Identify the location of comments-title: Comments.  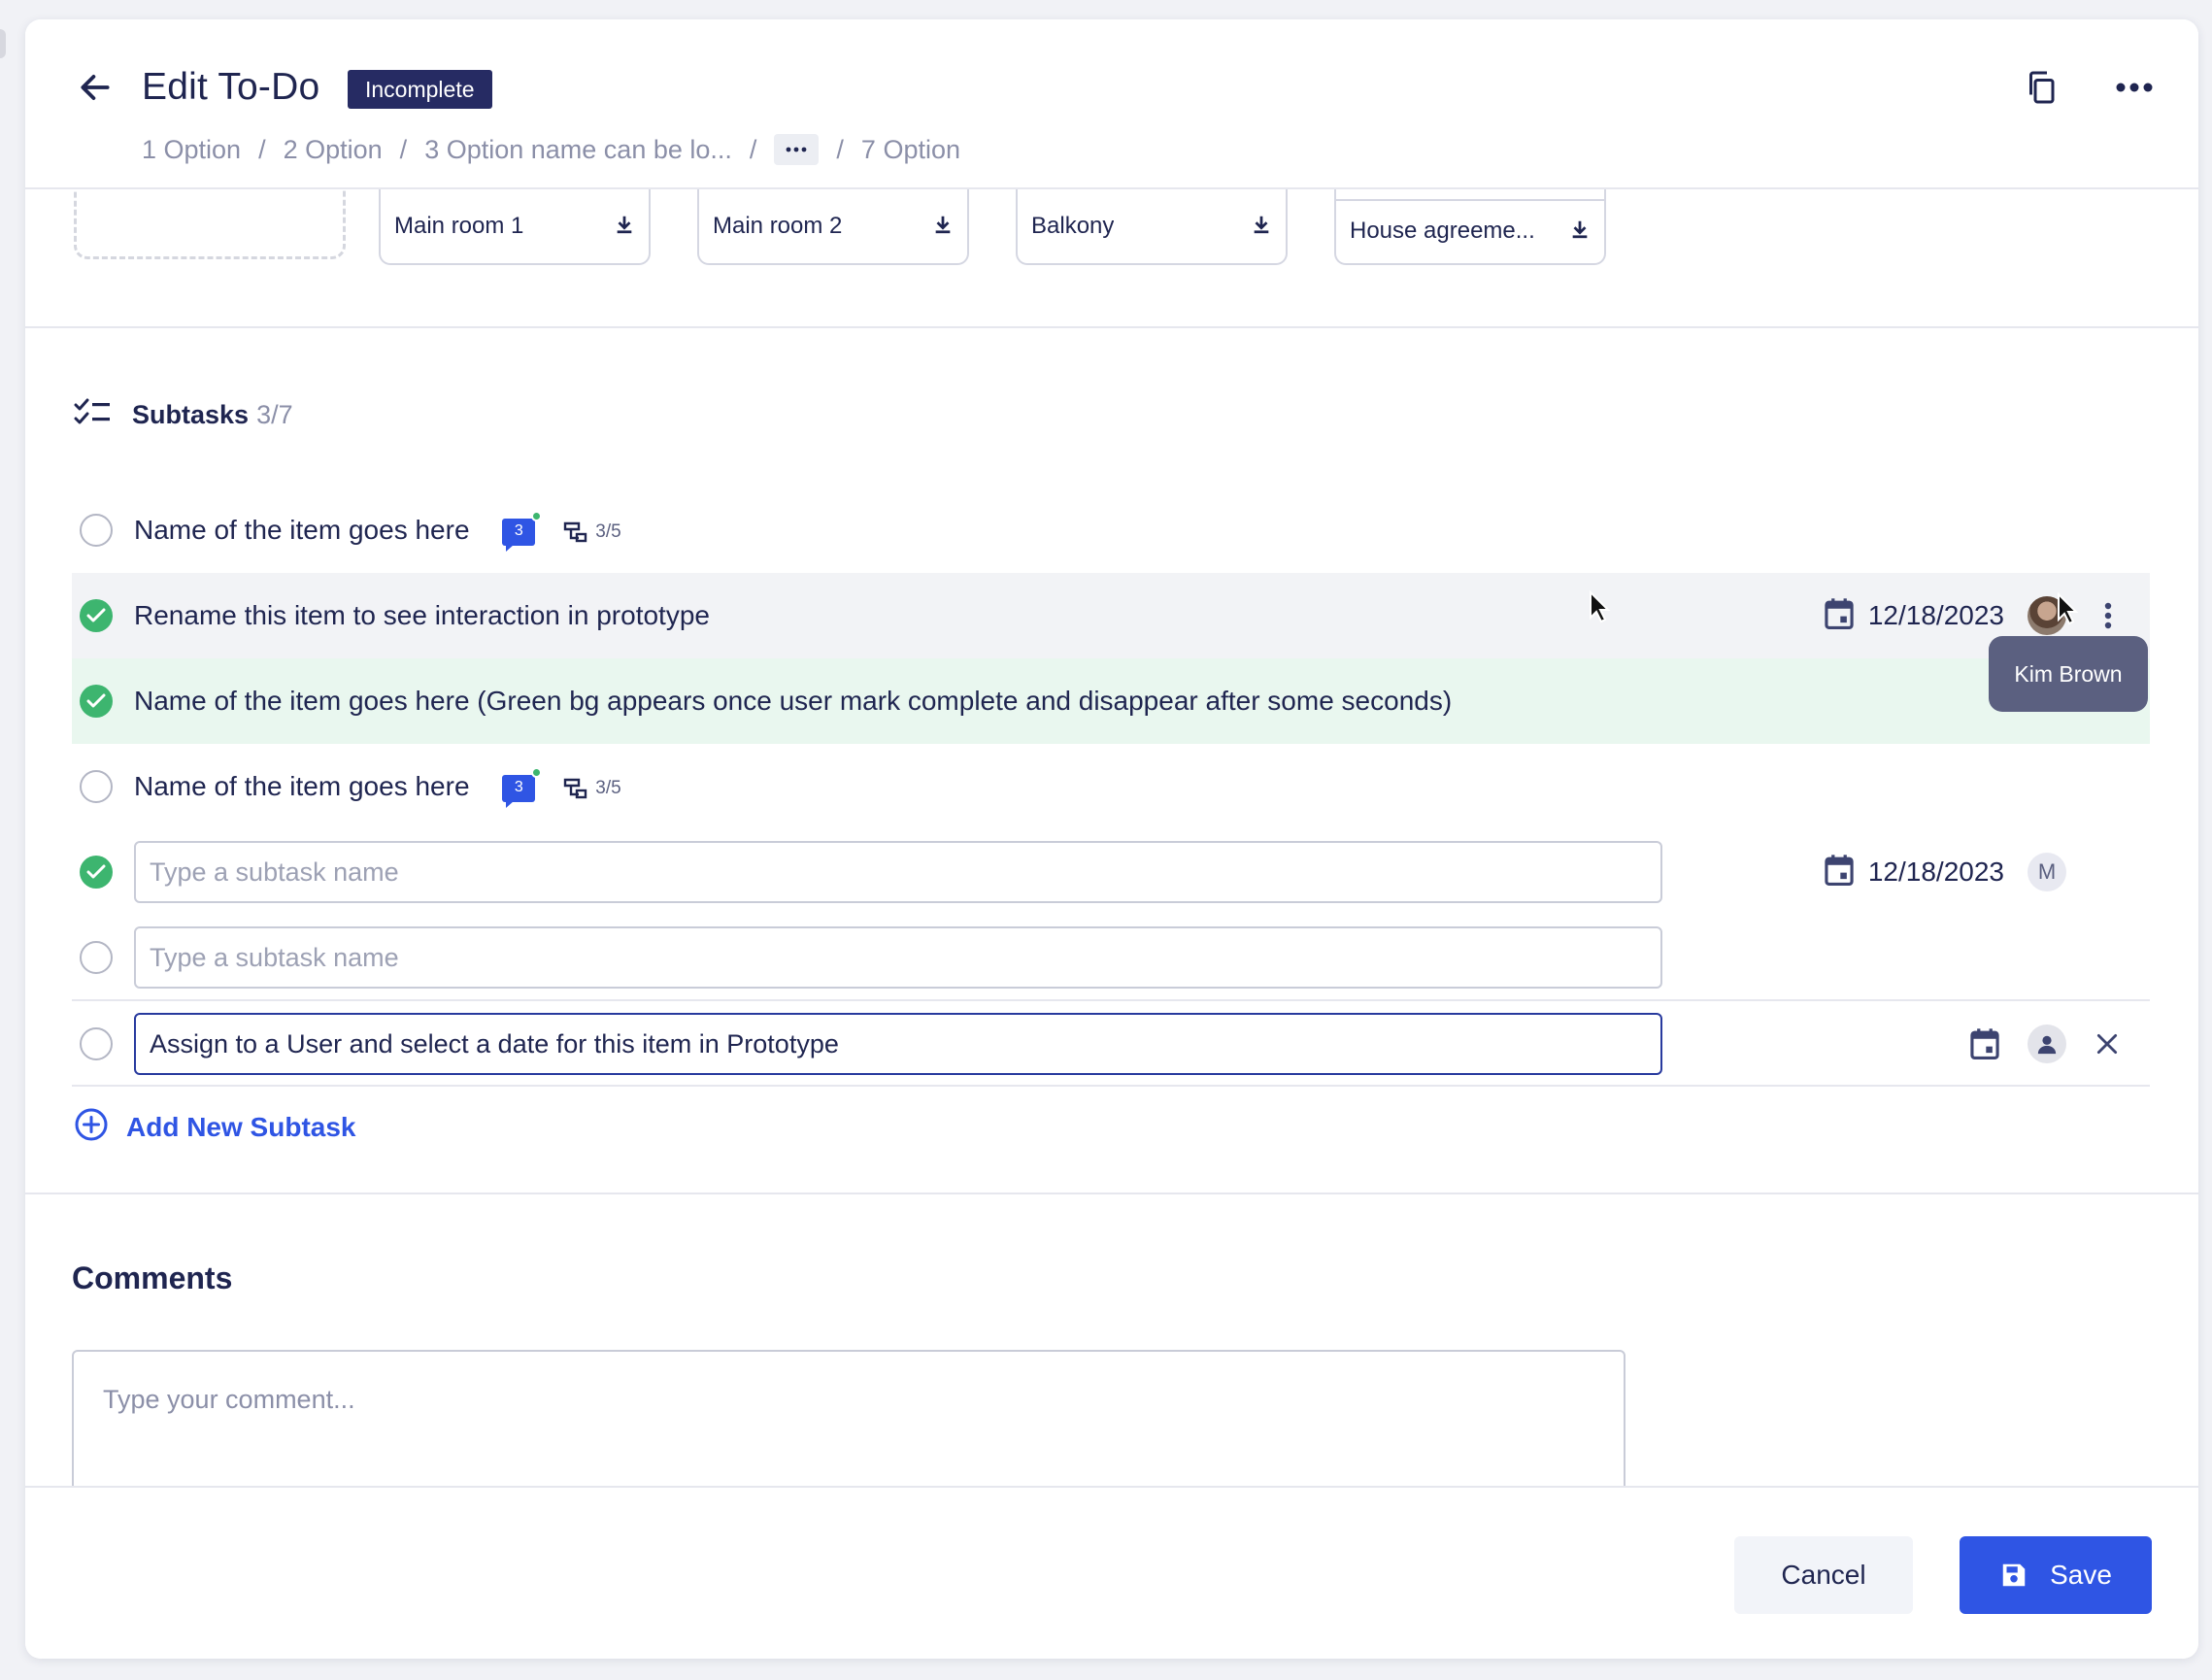
(152, 1277).